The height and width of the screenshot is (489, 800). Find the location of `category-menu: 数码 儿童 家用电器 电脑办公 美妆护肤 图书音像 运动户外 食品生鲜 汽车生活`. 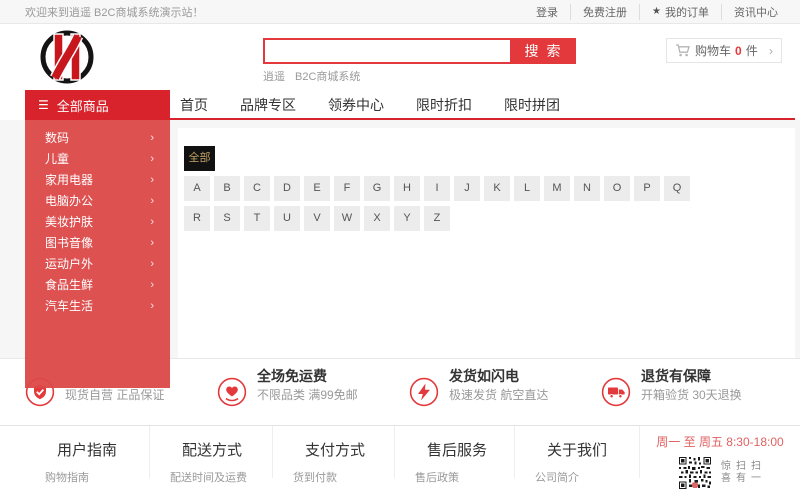

category-menu: 数码 儿童 家用电器 电脑办公 美妆护肤 图书音像 运动户外 食品生鲜 汽车生活 is located at coordinates (97, 254).